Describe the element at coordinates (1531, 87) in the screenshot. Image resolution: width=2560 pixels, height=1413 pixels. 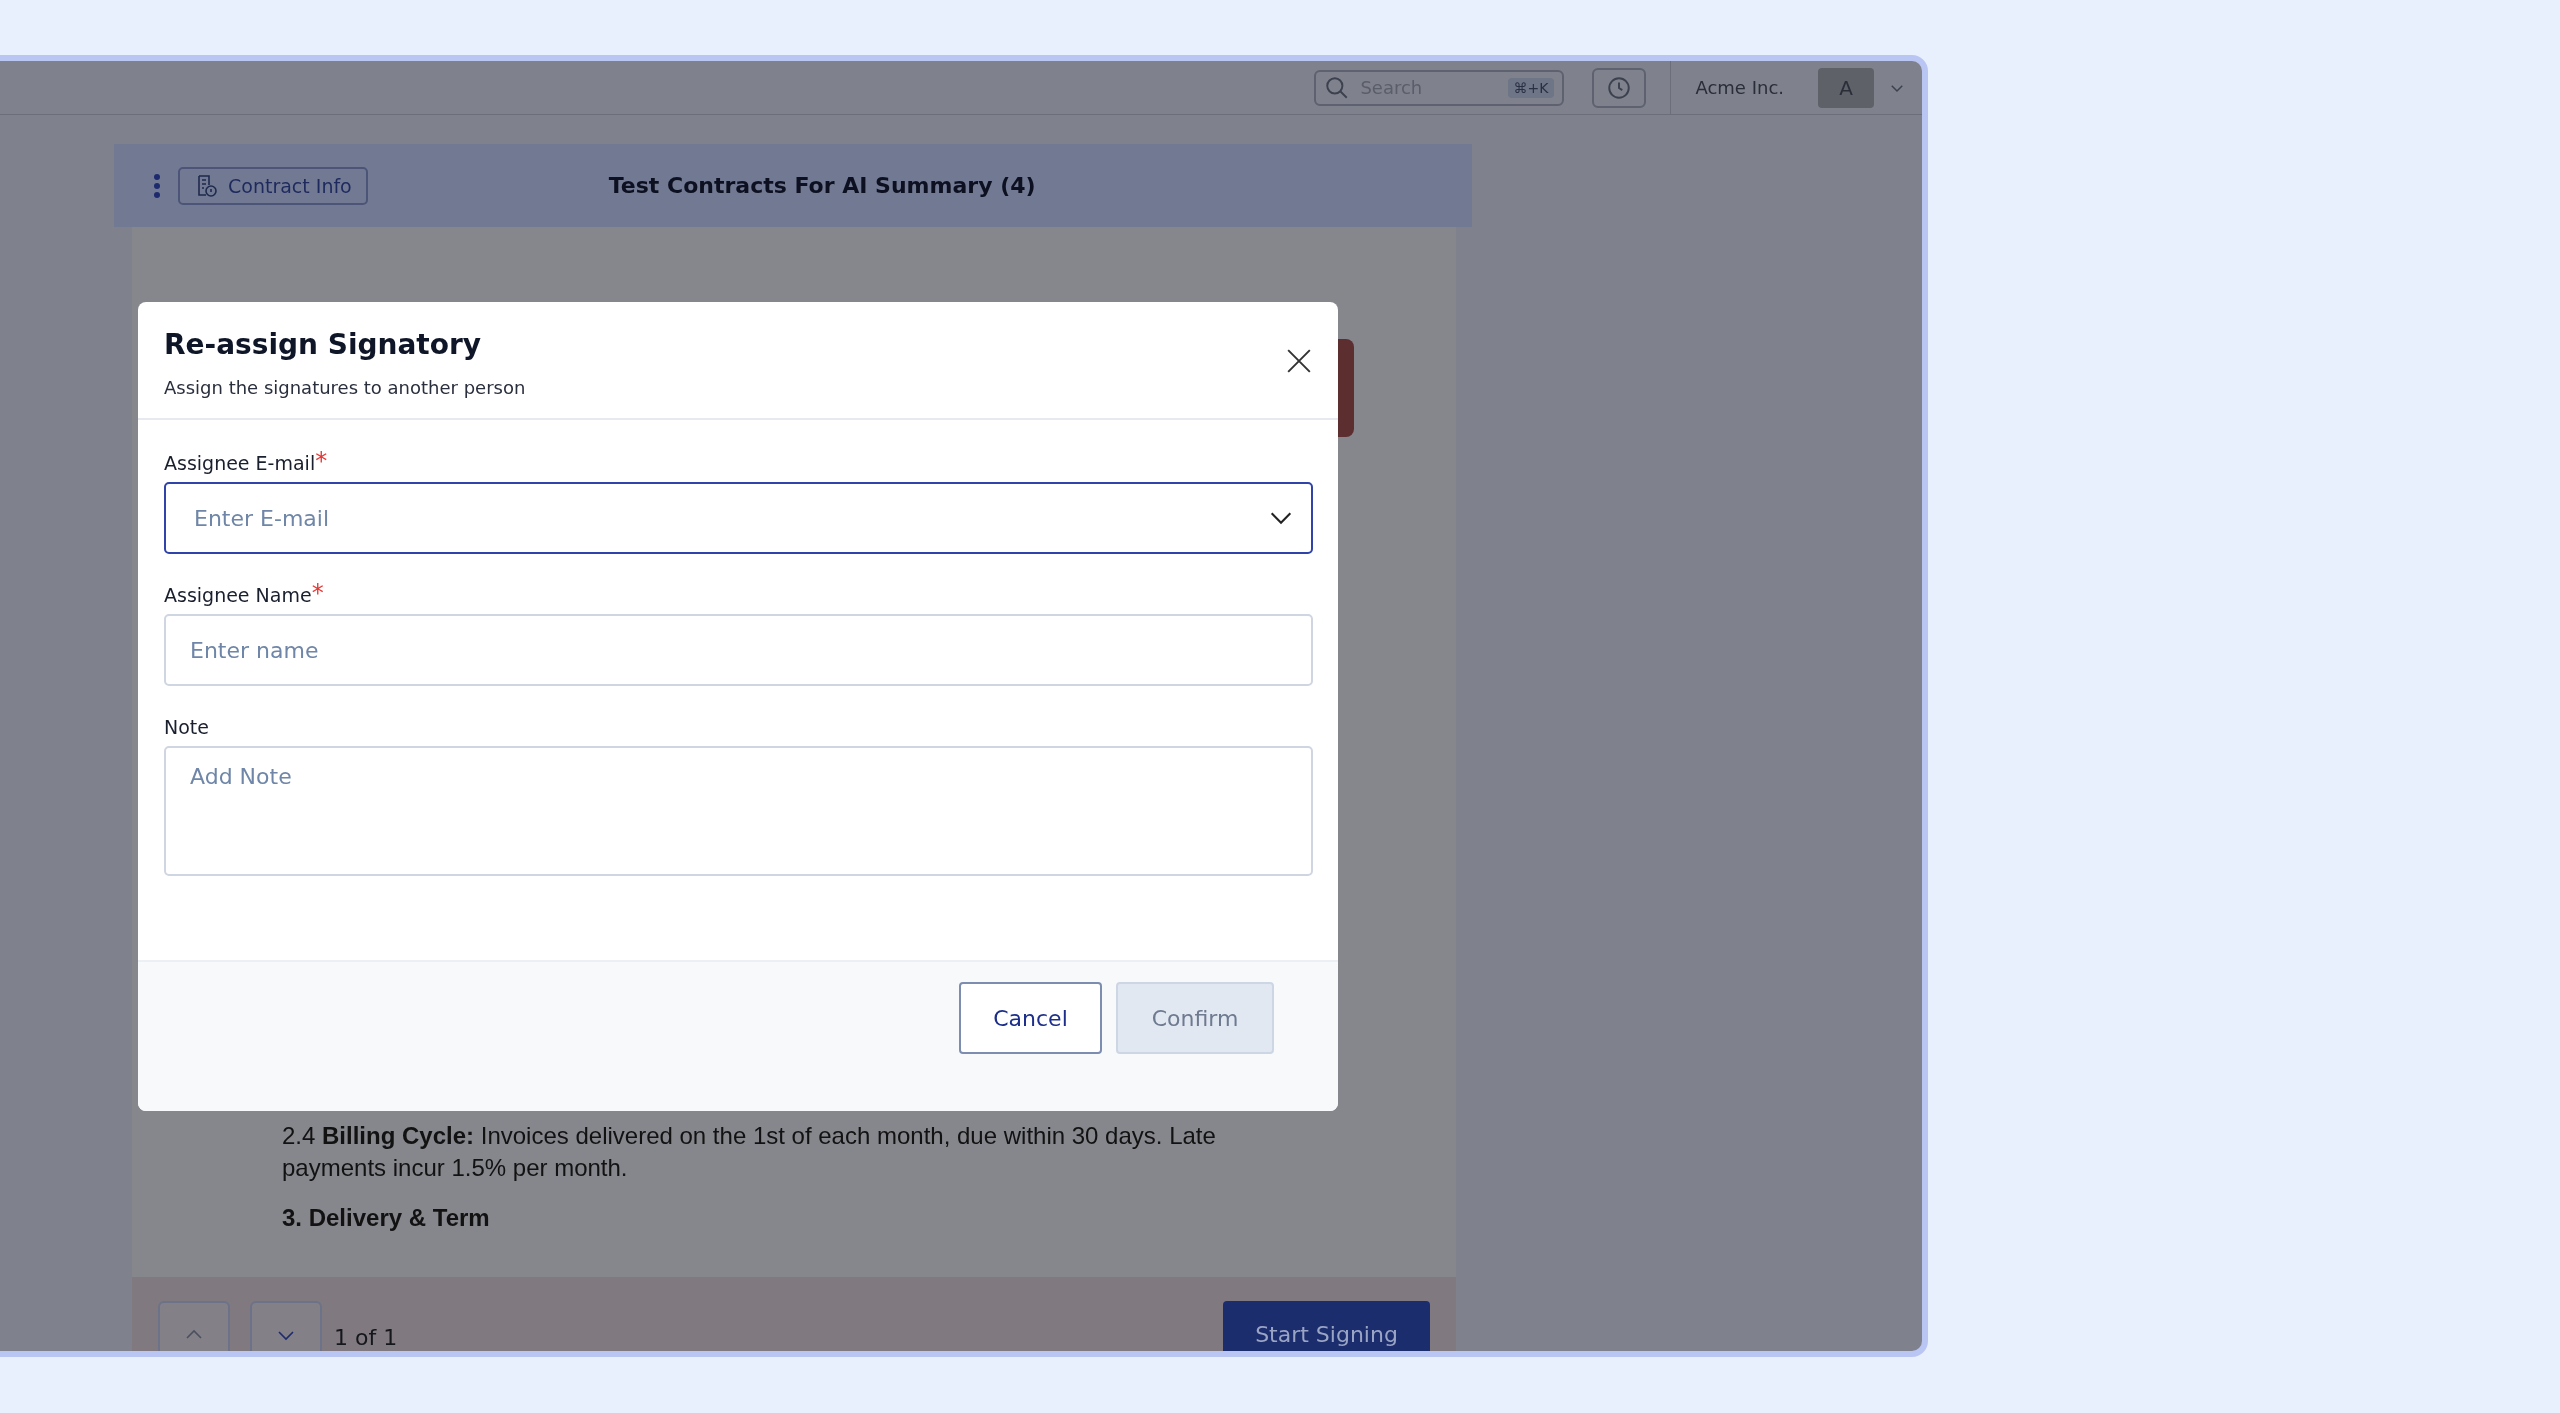
I see `shortcut-hint: ⌘+K` at that location.